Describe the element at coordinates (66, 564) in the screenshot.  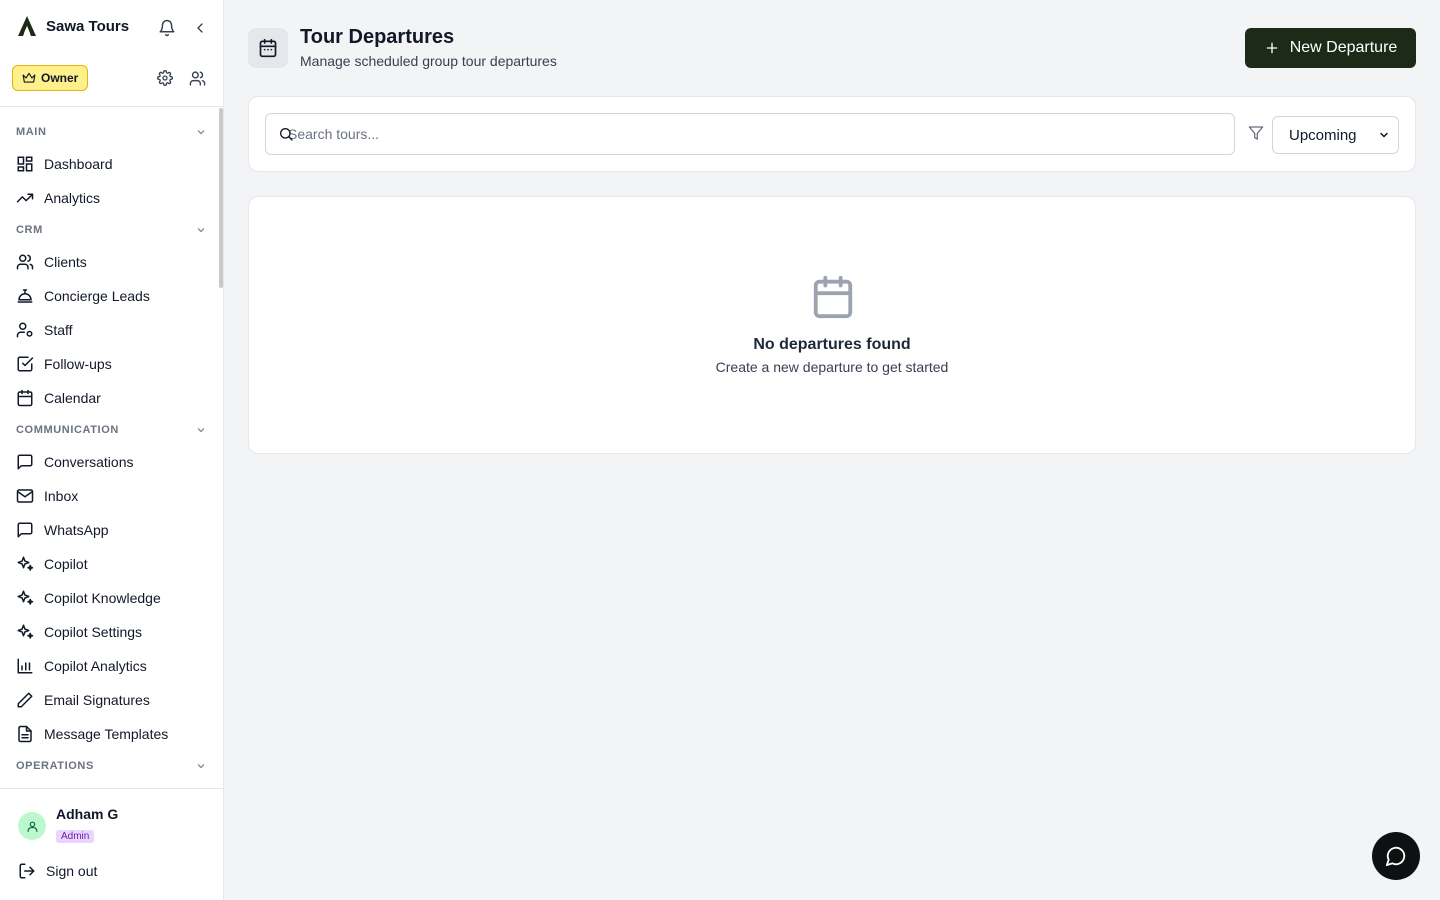
I see `sidebar-item-label: Copilot` at that location.